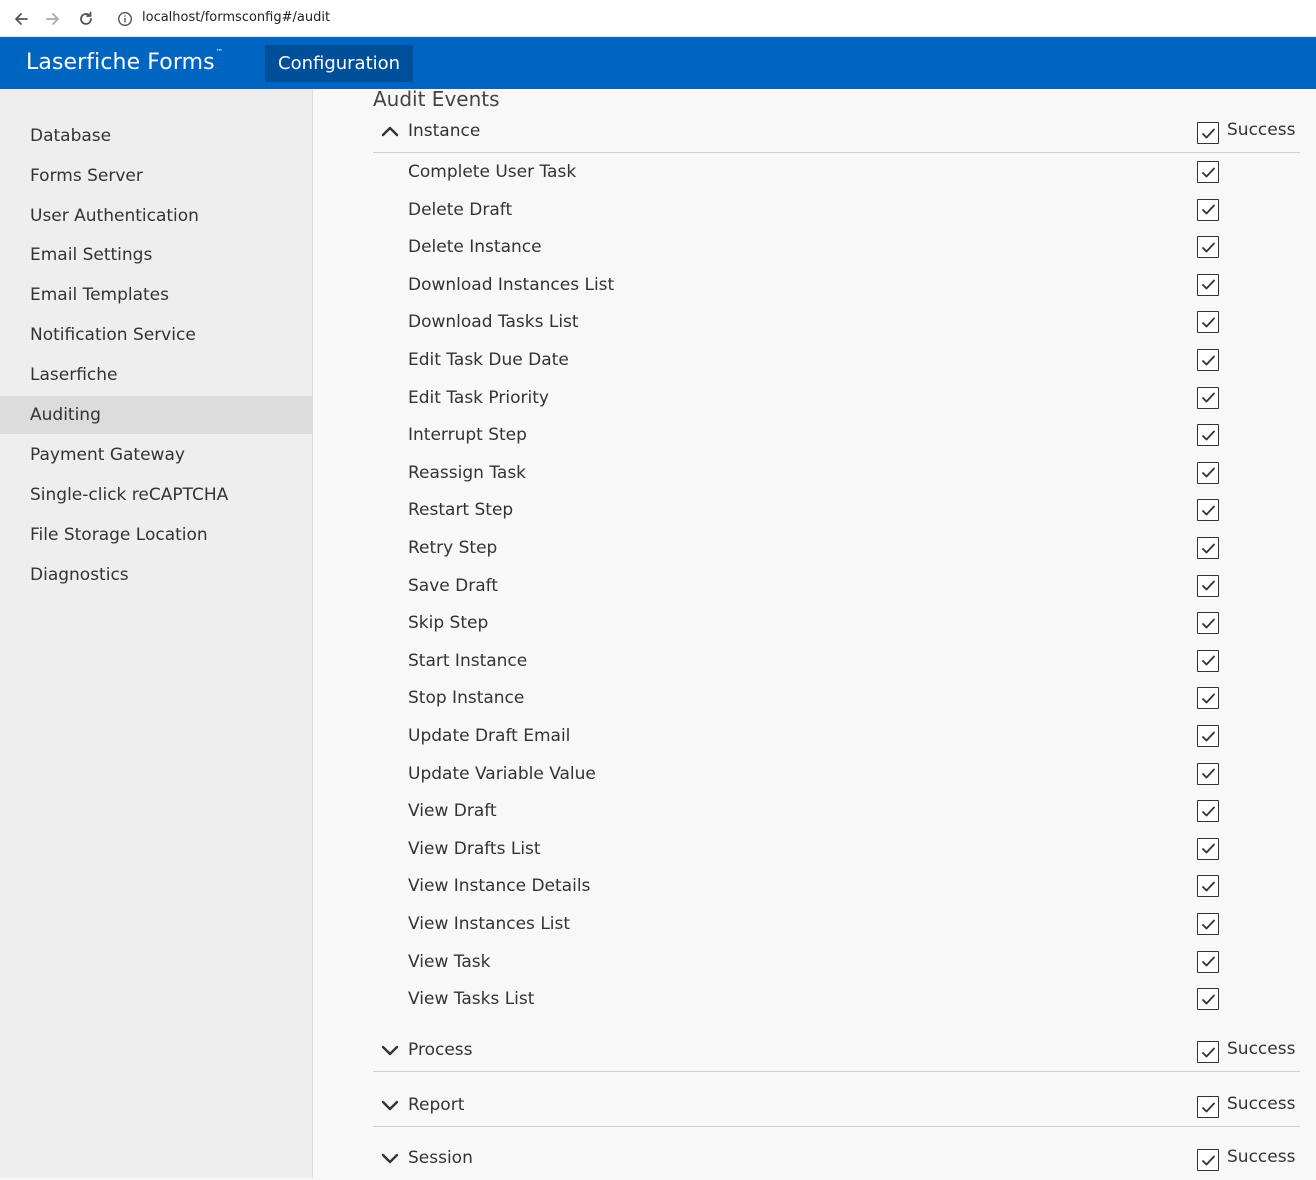 This screenshot has width=1316, height=1180. Describe the element at coordinates (156, 455) in the screenshot. I see `sidebar-item-payment-gateway: Payment Gateway` at that location.